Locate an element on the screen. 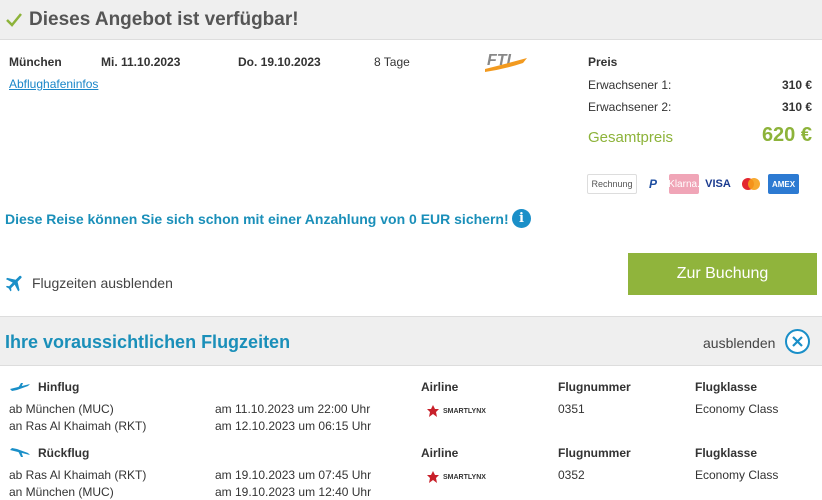  total-value: 620 € is located at coordinates (786, 135).